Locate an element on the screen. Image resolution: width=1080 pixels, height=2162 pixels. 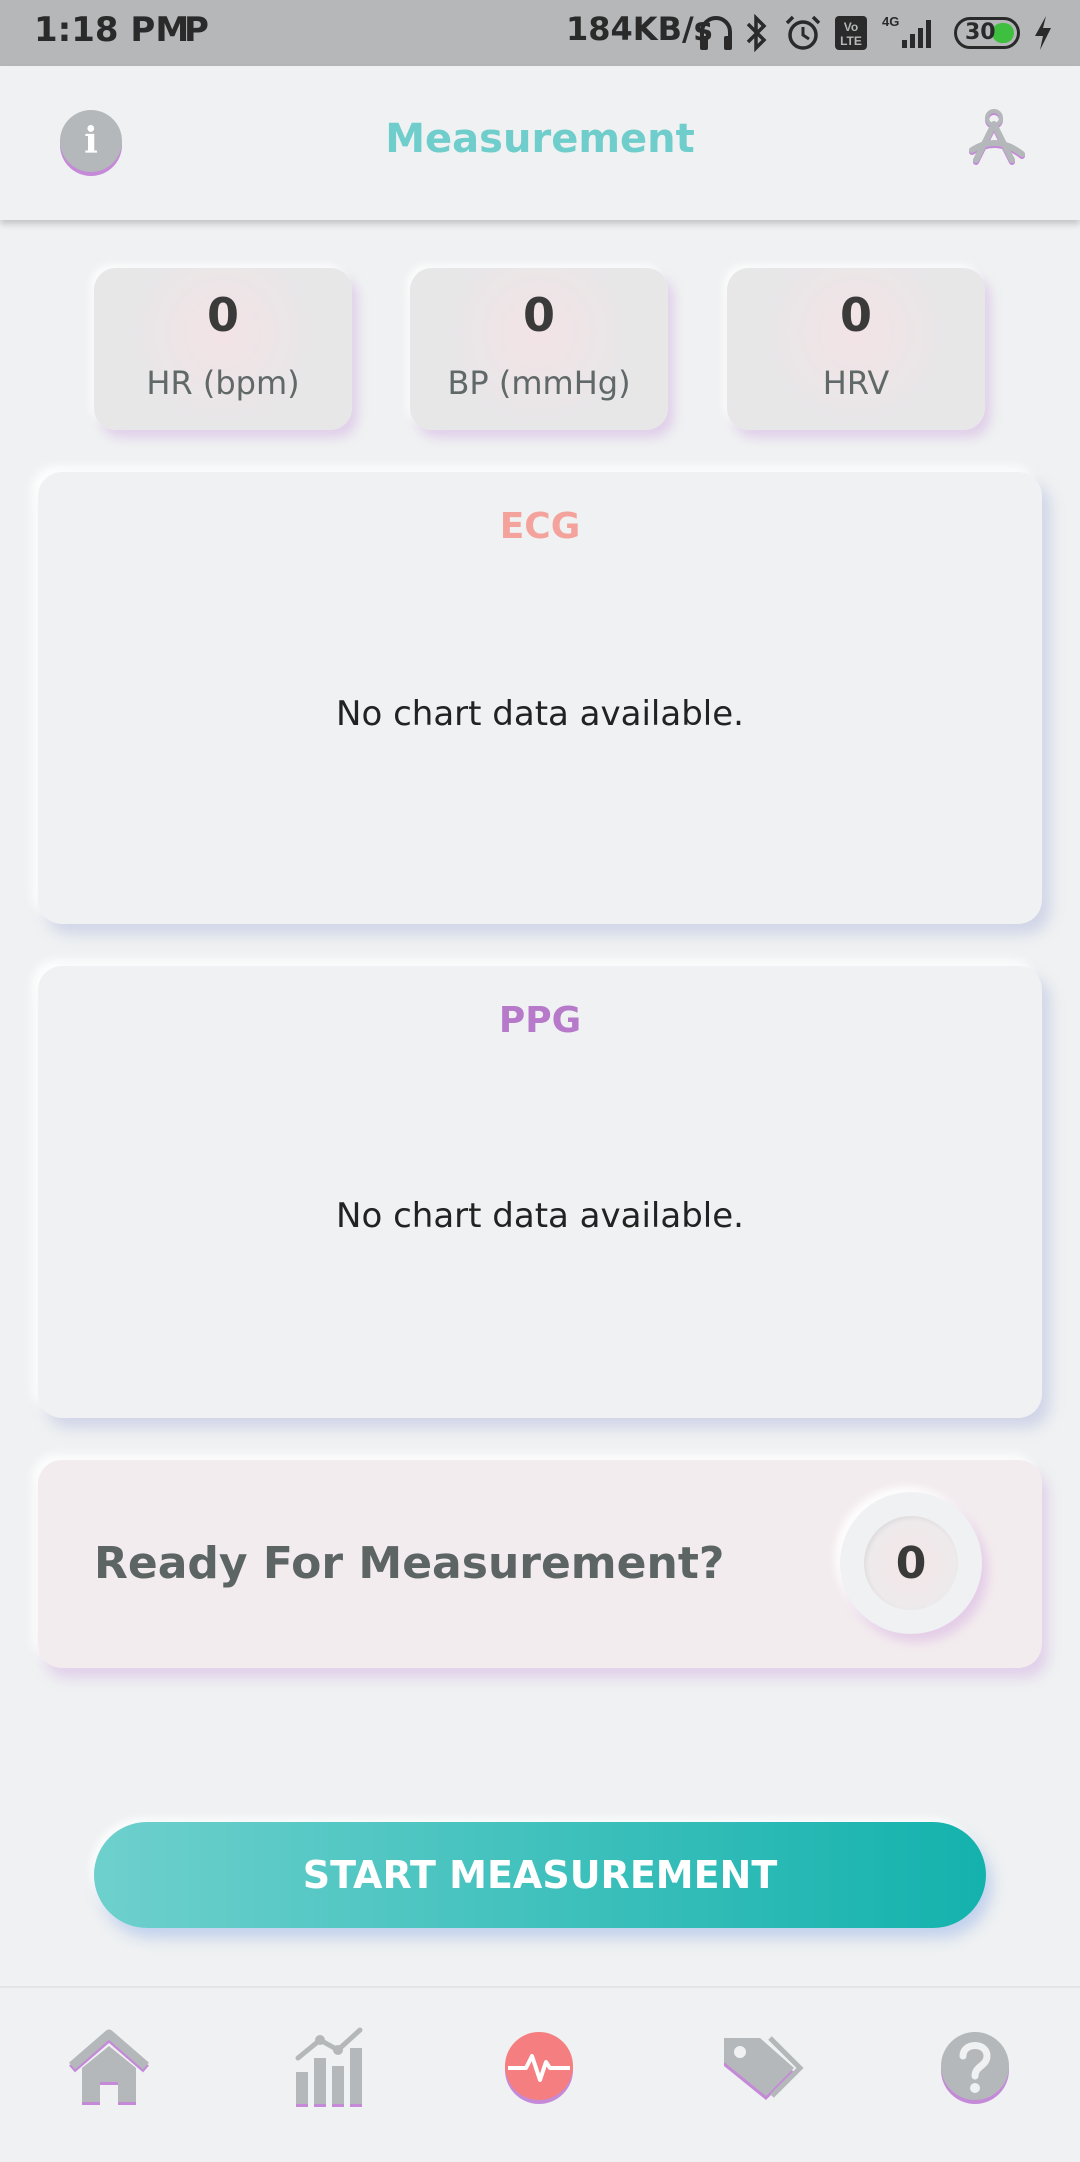
top-app-bar: i Measurement is located at coordinates (540, 143).